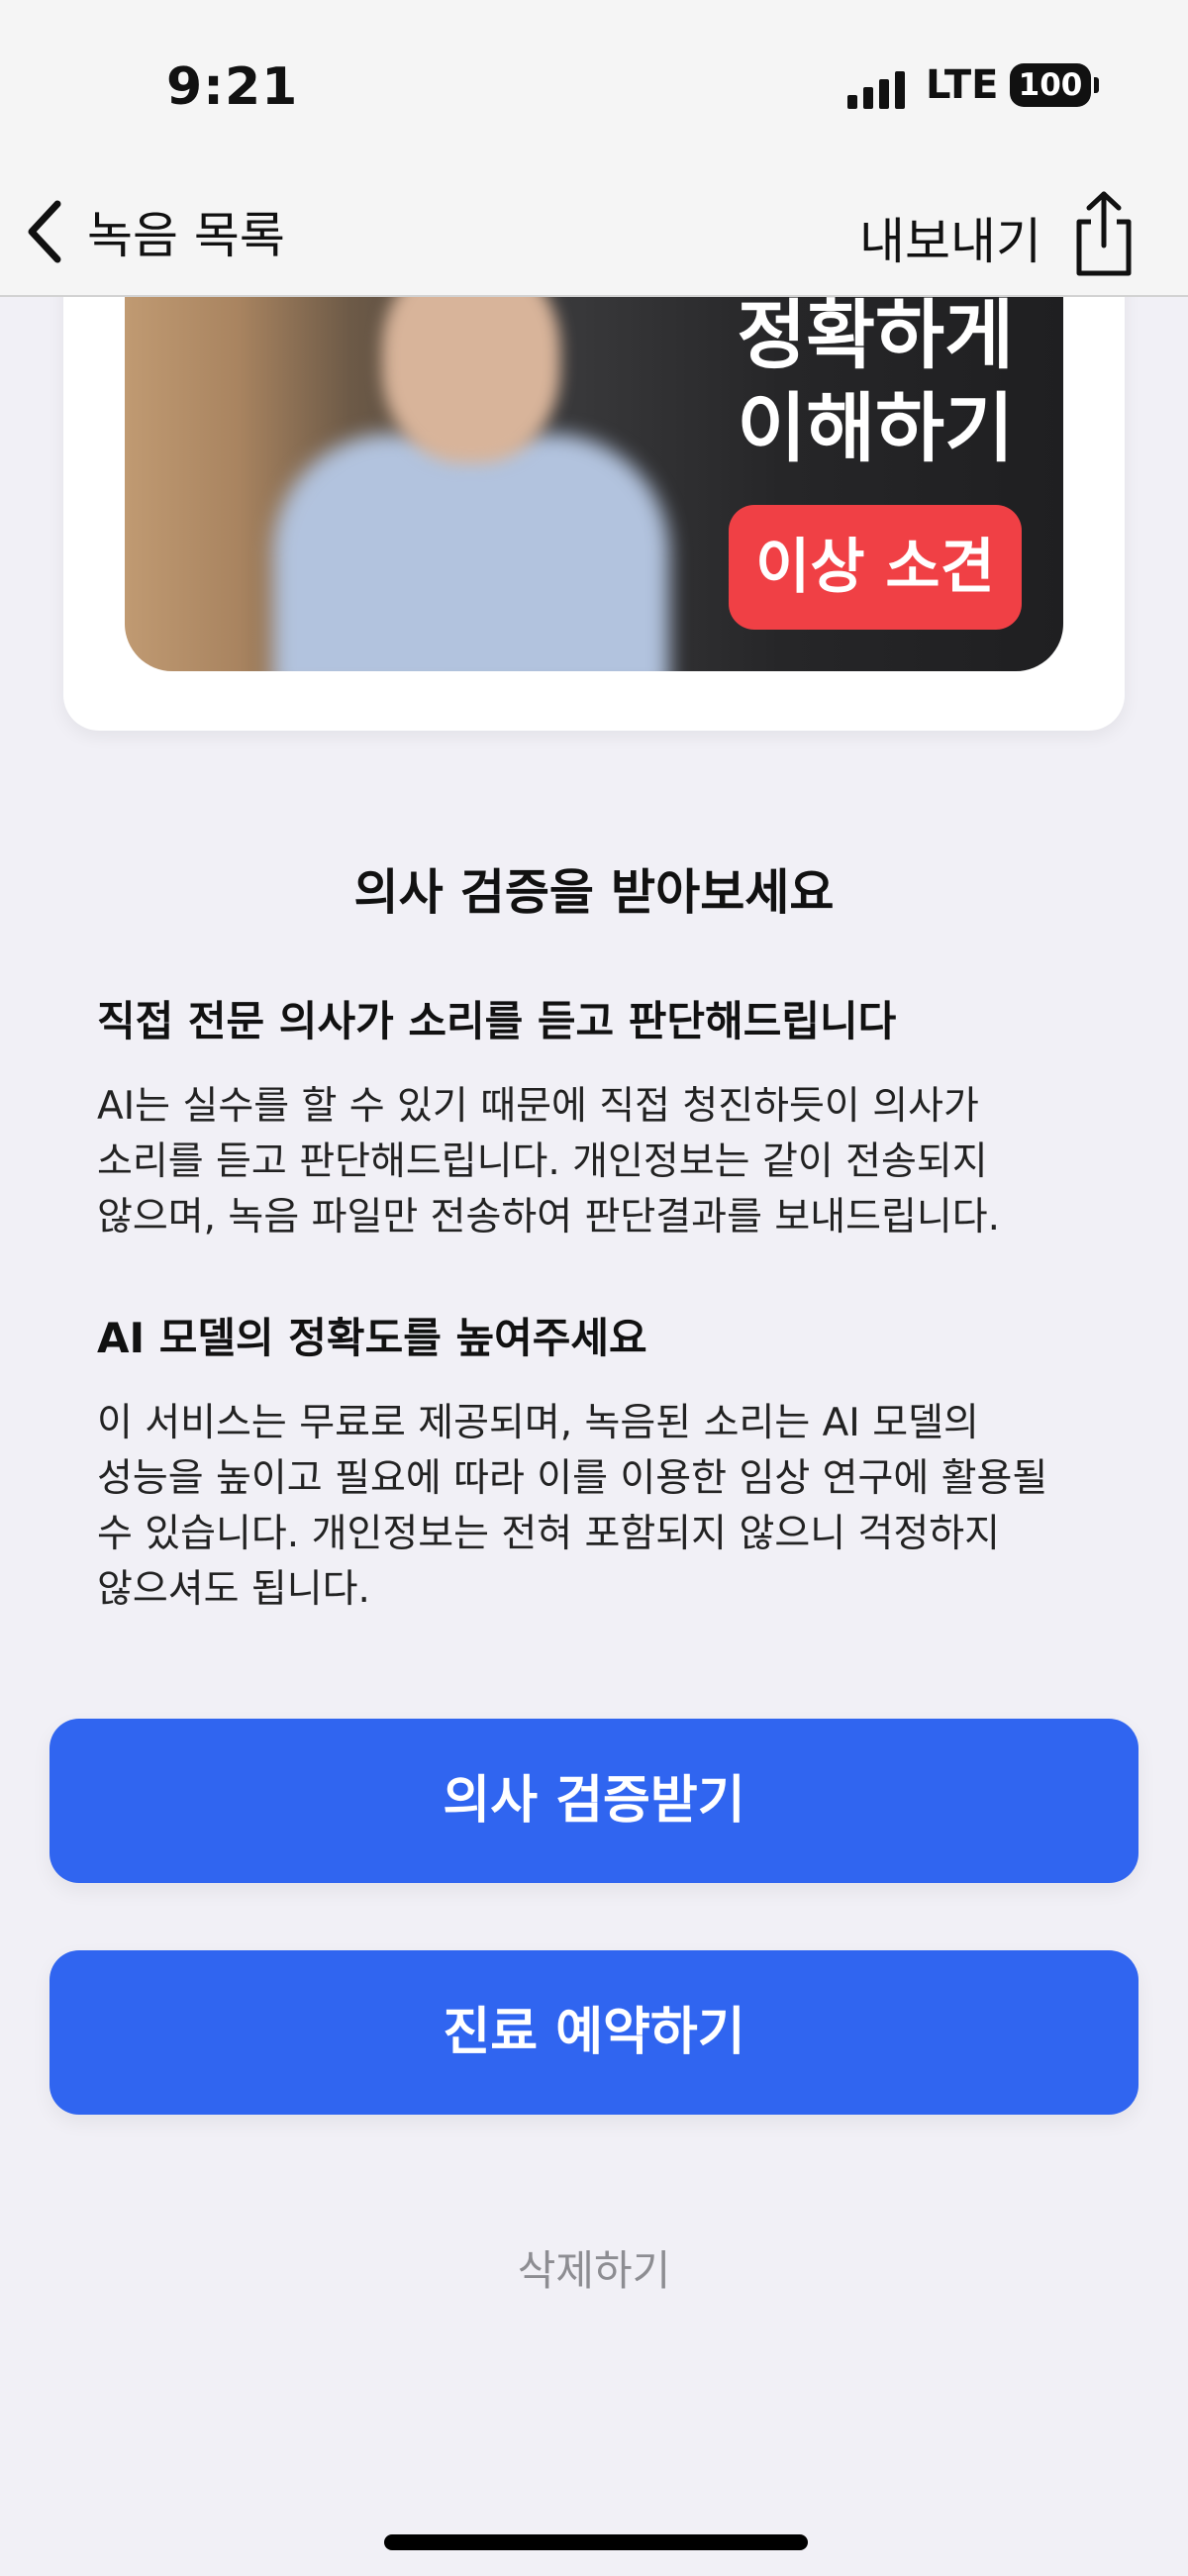  Describe the element at coordinates (1103, 234) in the screenshot. I see `share-icon` at that location.